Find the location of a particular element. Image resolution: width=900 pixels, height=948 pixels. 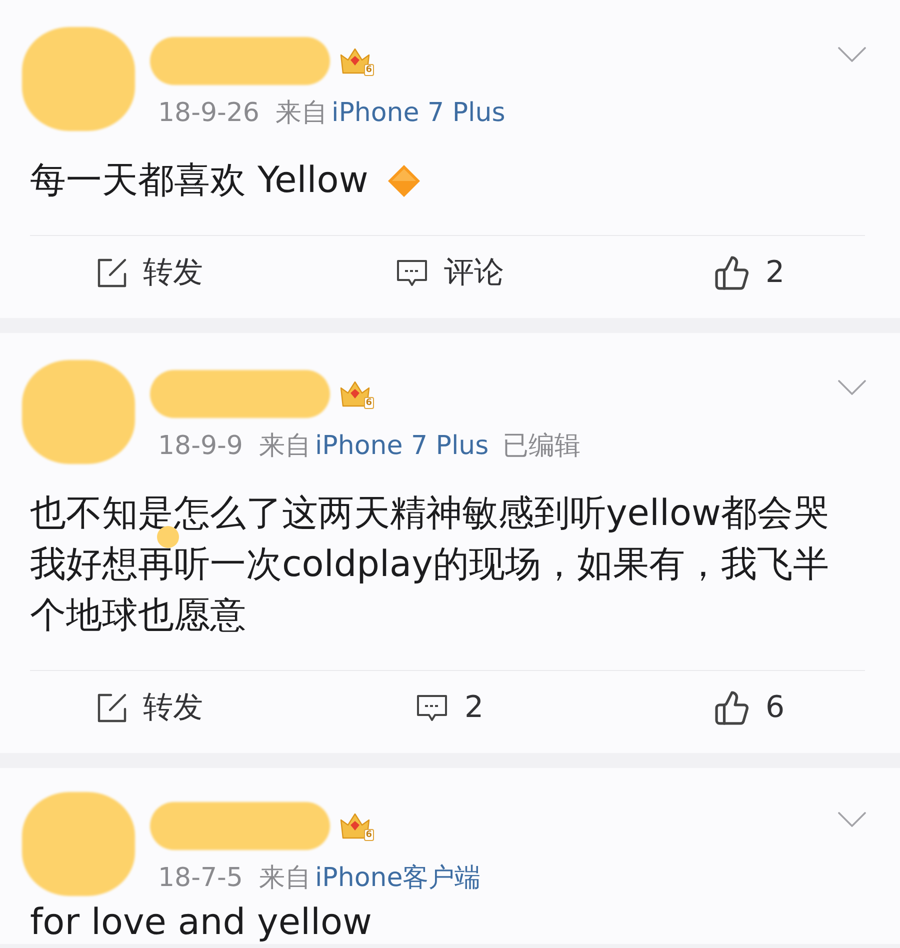

like-button: 6 is located at coordinates (750, 708).